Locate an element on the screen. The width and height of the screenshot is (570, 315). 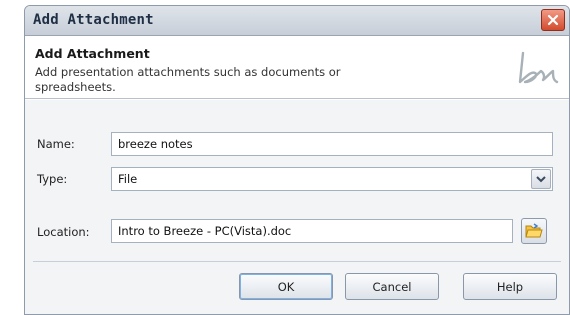
open-folder-icon is located at coordinates (534, 230).